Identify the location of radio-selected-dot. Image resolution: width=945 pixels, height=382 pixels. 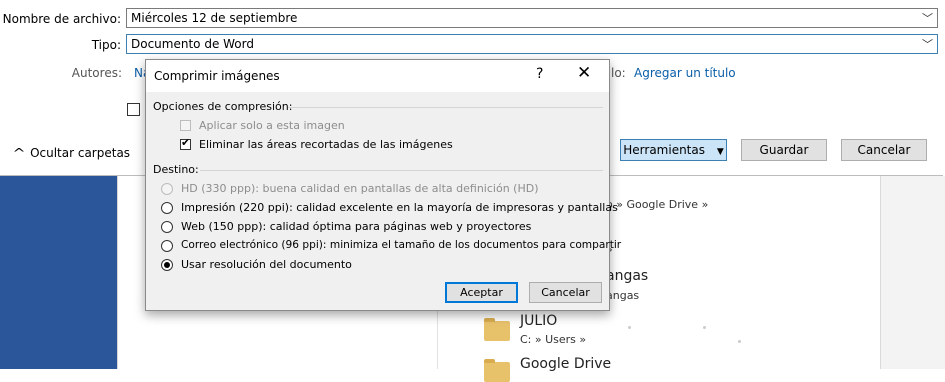
(167, 265).